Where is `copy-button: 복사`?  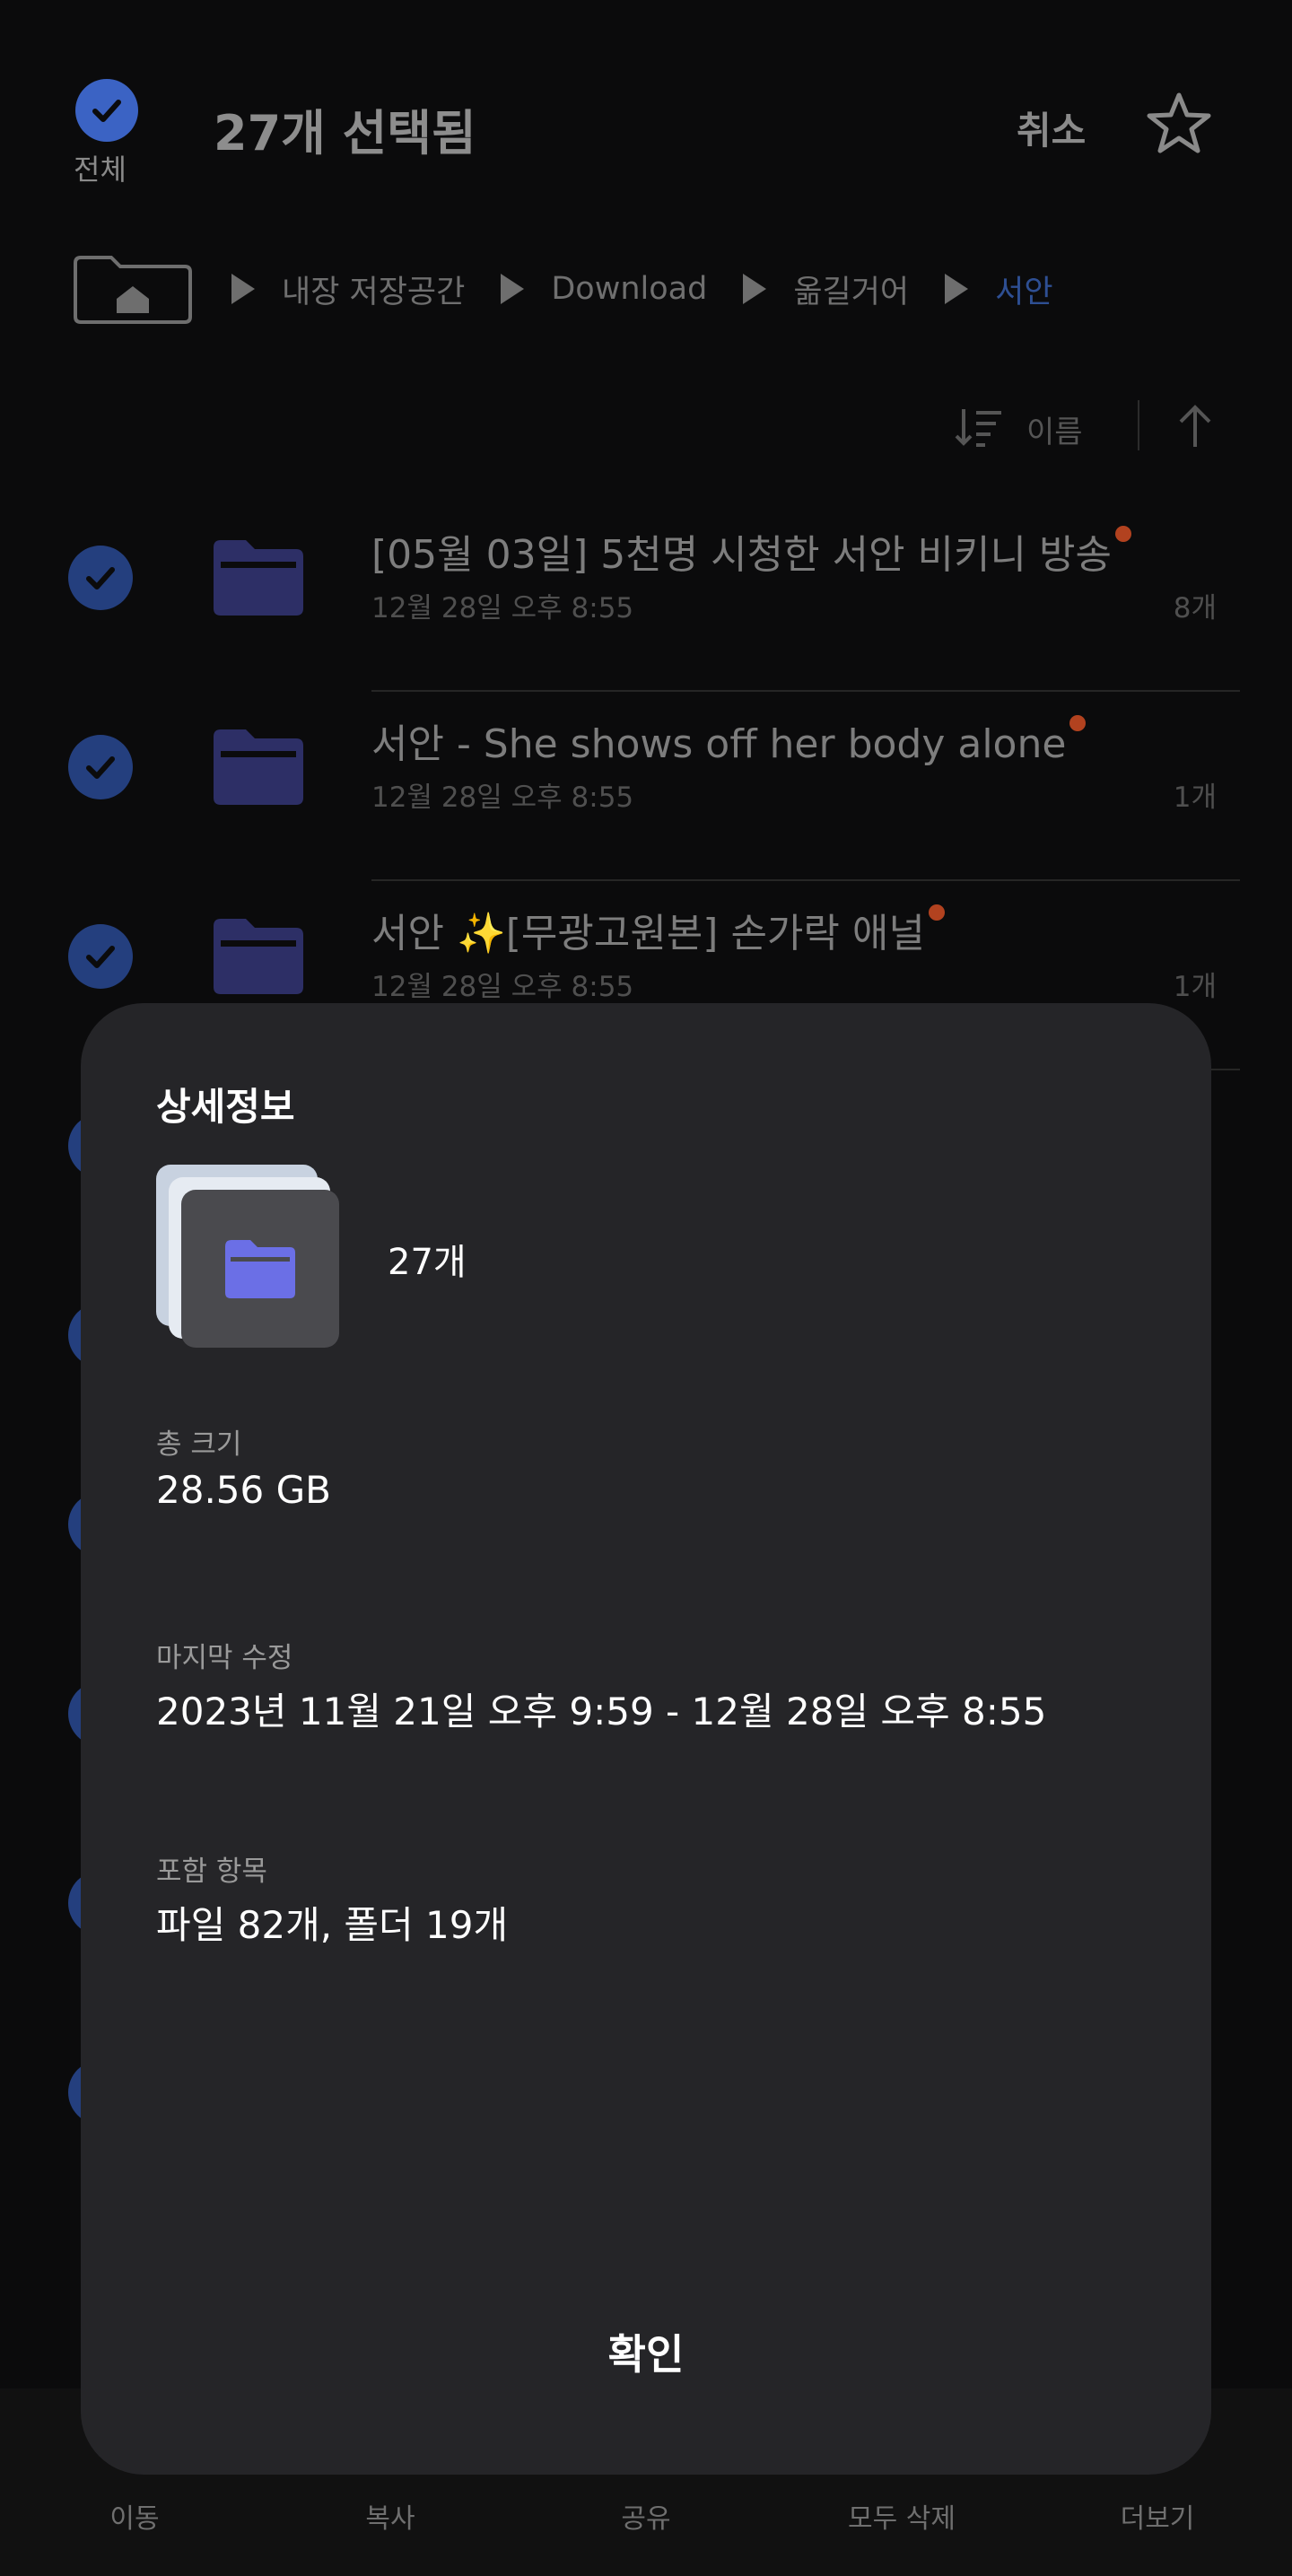
copy-button: 복사 is located at coordinates (390, 2516).